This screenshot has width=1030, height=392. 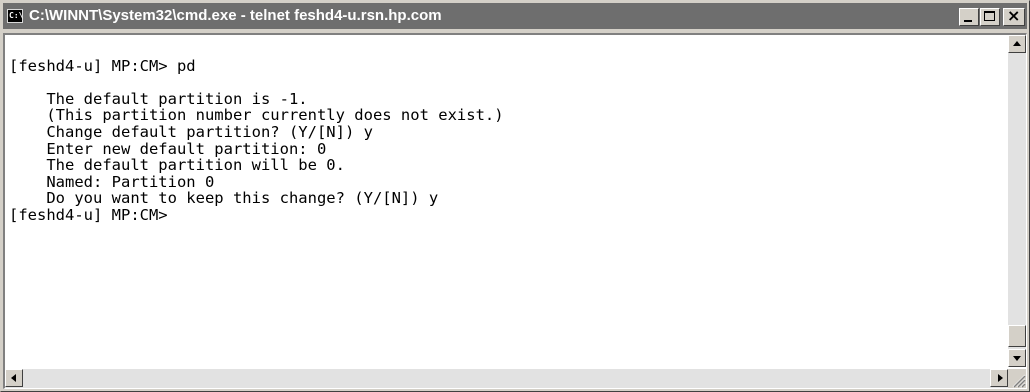 I want to click on vertical-scroll-thumb, so click(x=1017, y=336).